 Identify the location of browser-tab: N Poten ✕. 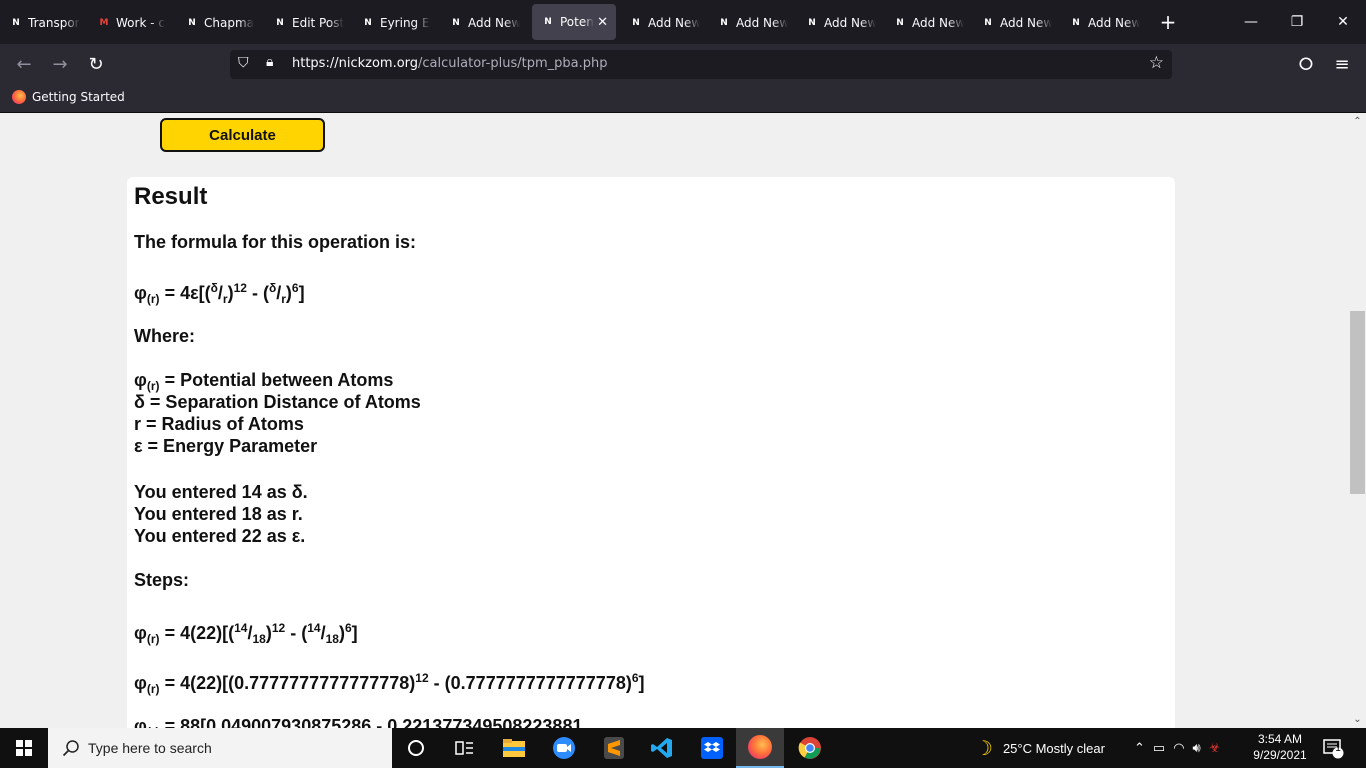
(574, 22).